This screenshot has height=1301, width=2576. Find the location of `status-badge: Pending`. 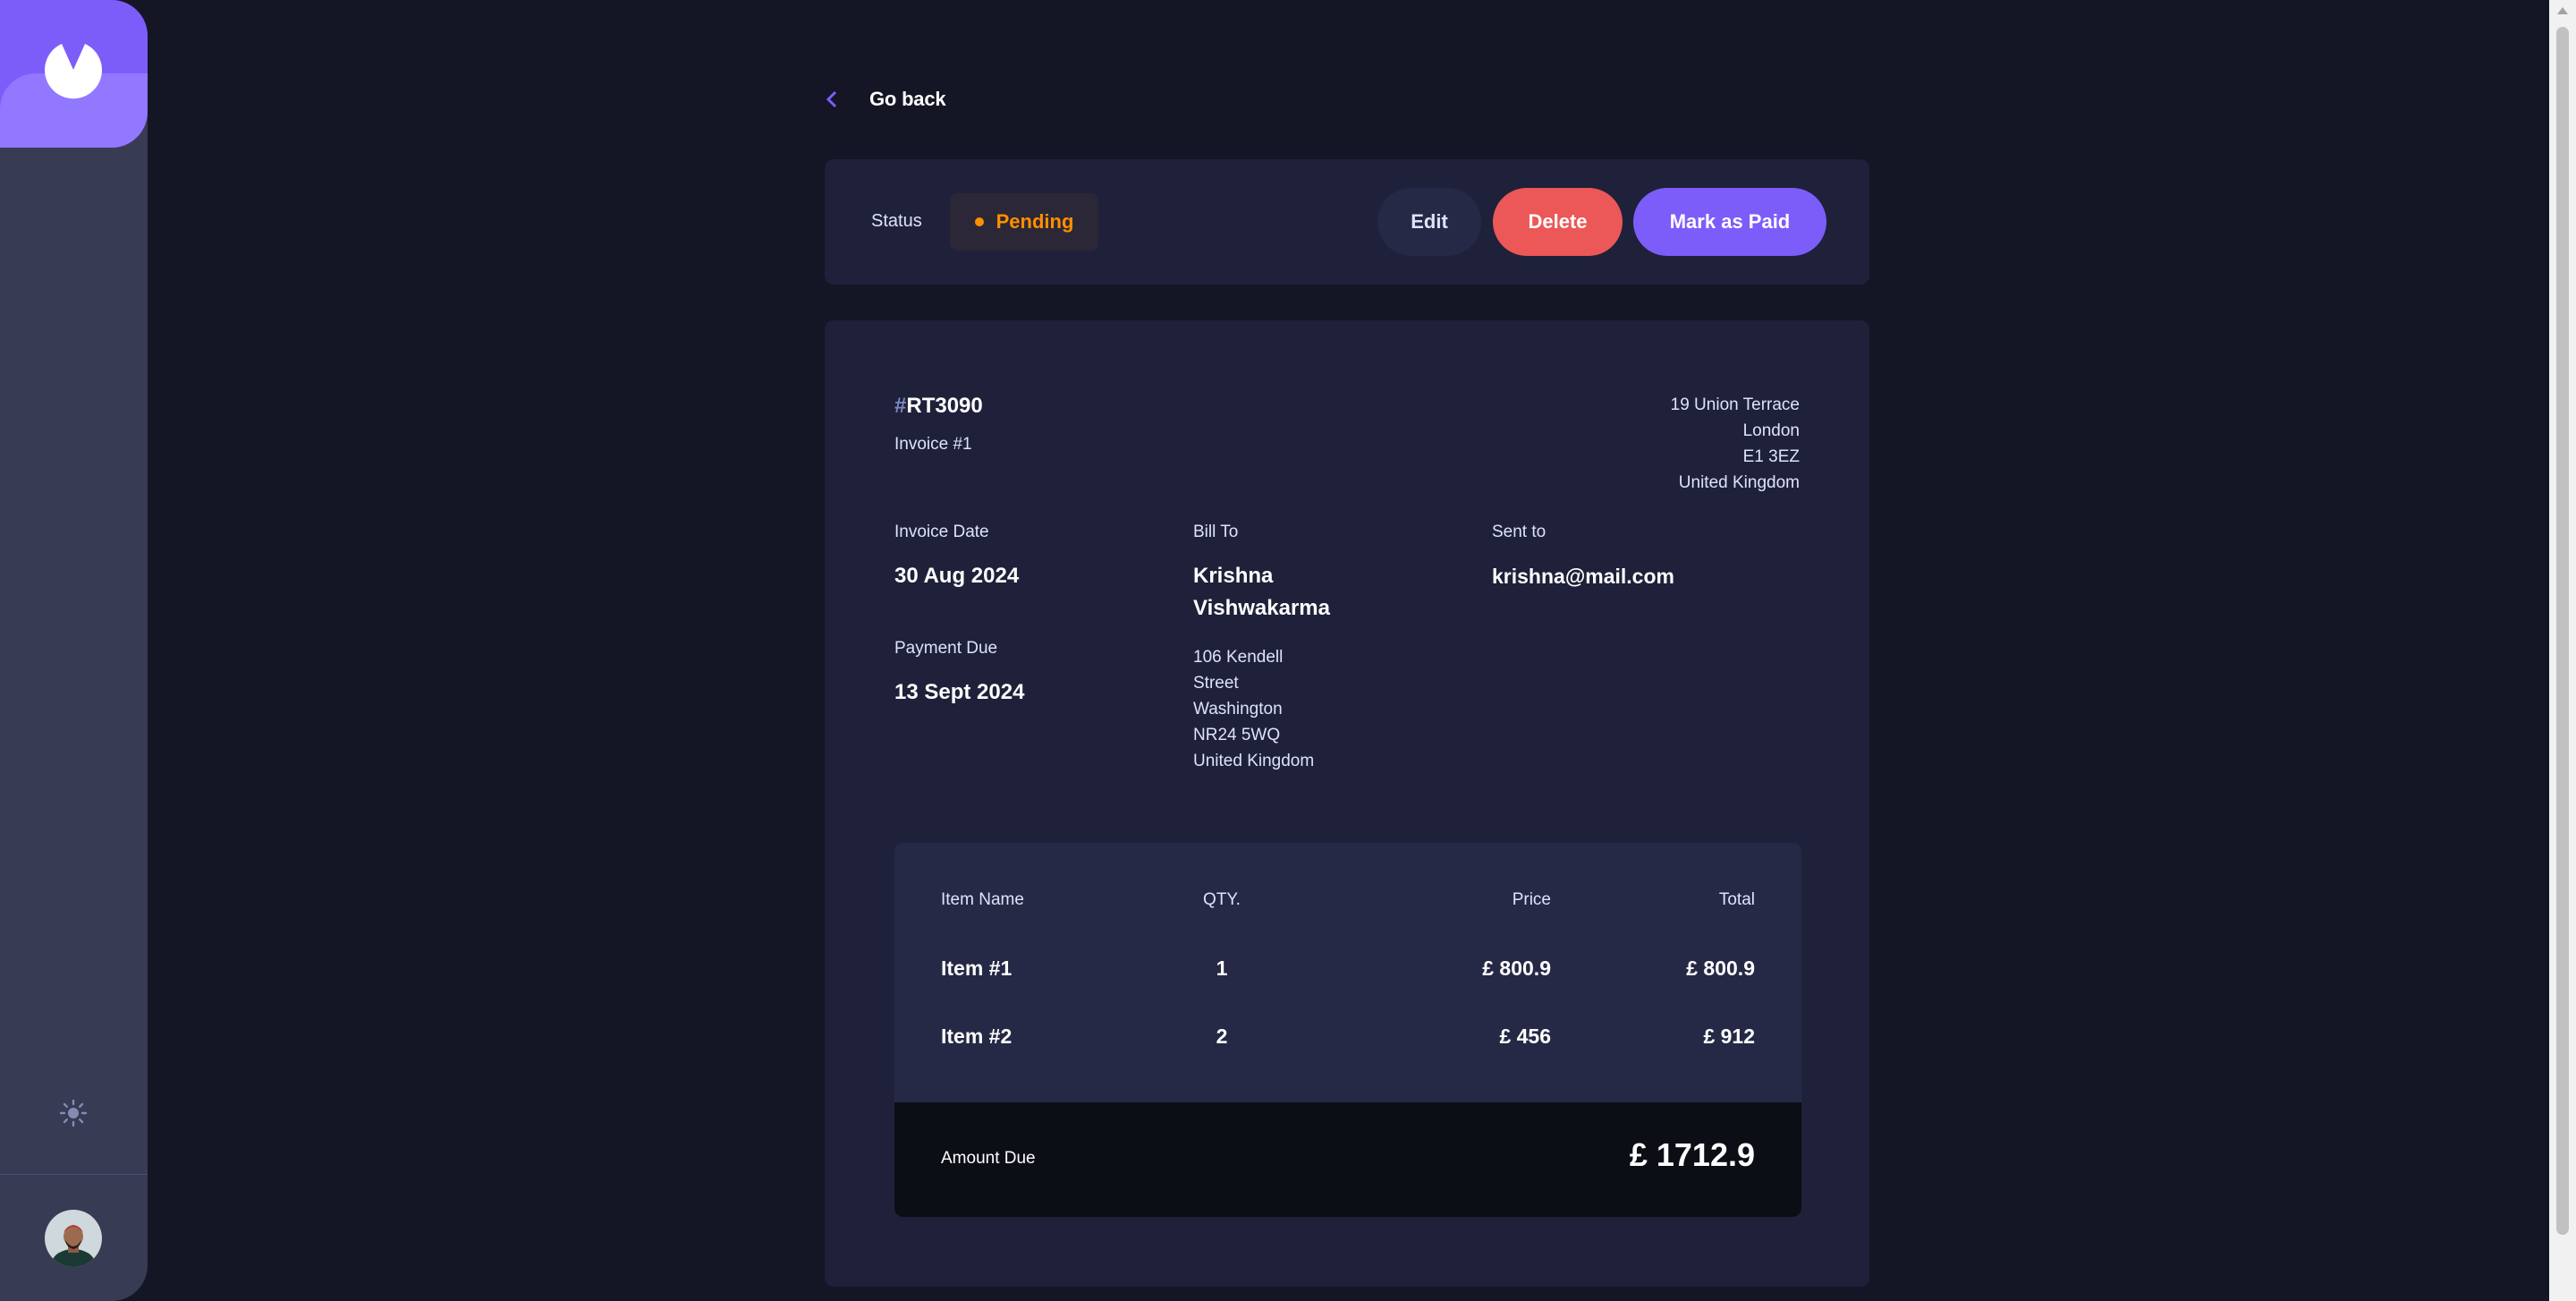

status-badge: Pending is located at coordinates (1024, 222).